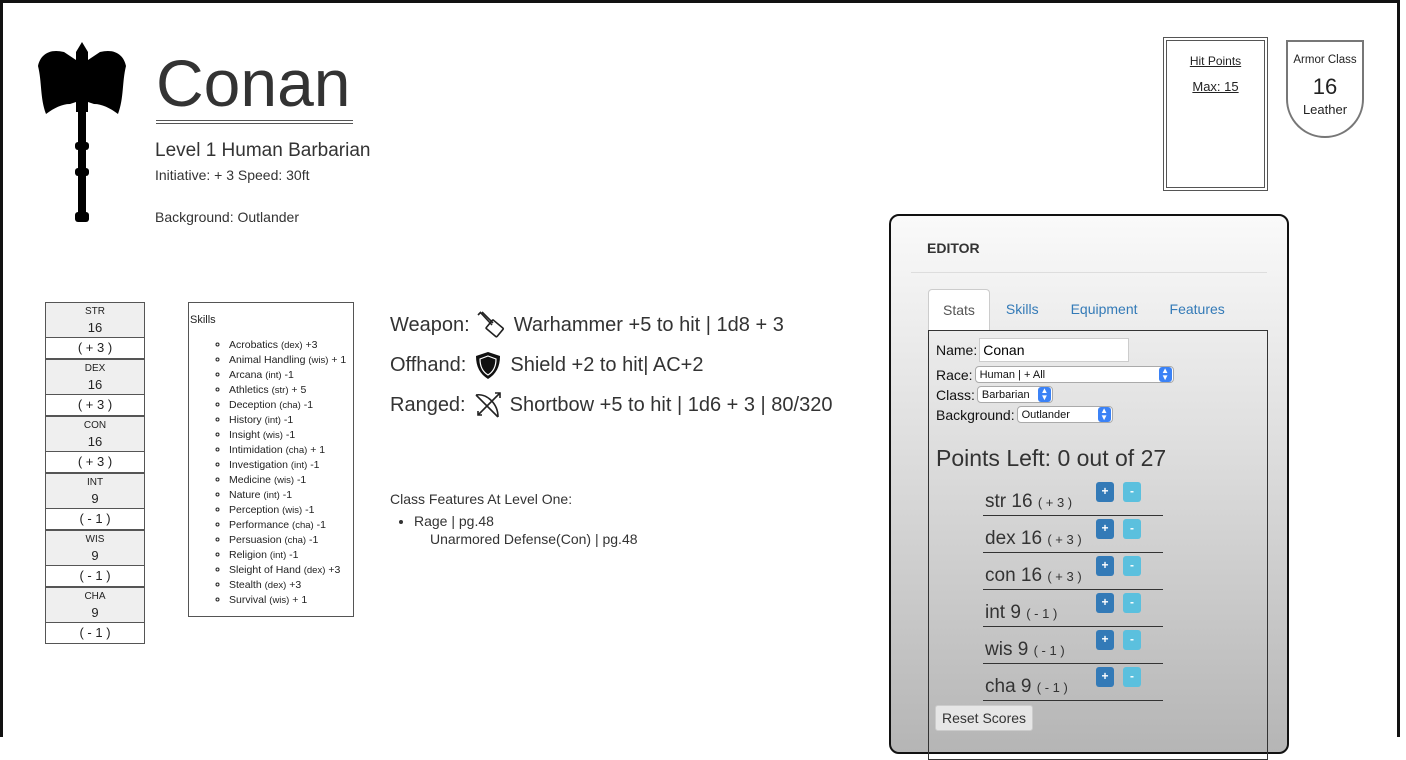 The width and height of the screenshot is (1406, 760). I want to click on str-increase-button: +, so click(1105, 492).